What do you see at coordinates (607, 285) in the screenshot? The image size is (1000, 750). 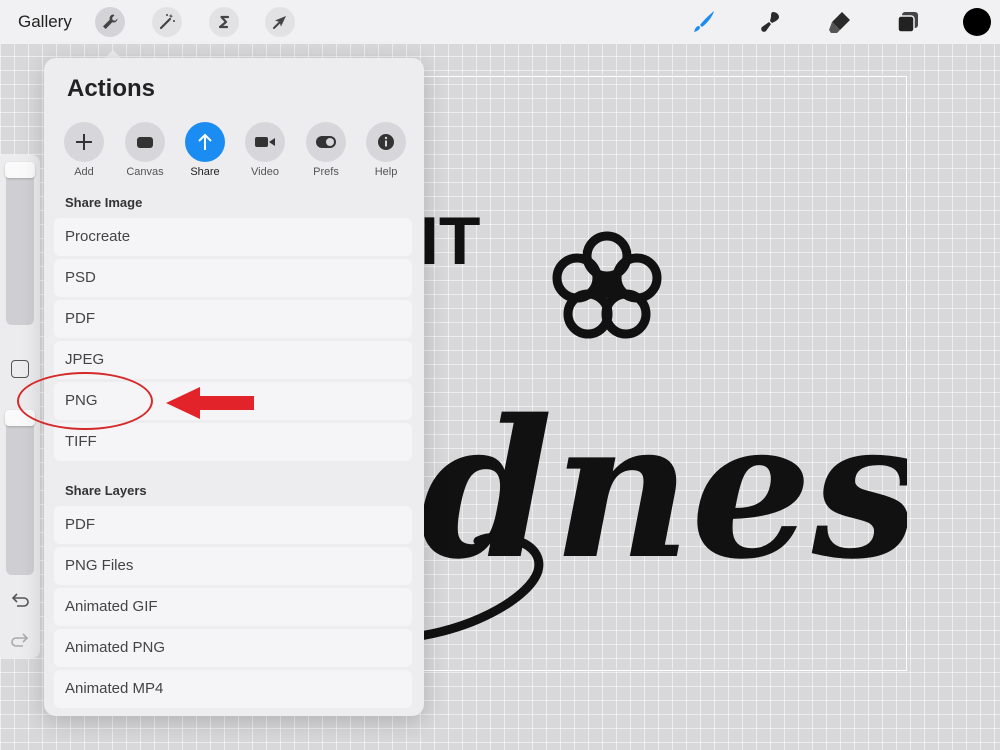 I see `flower-doodle` at bounding box center [607, 285].